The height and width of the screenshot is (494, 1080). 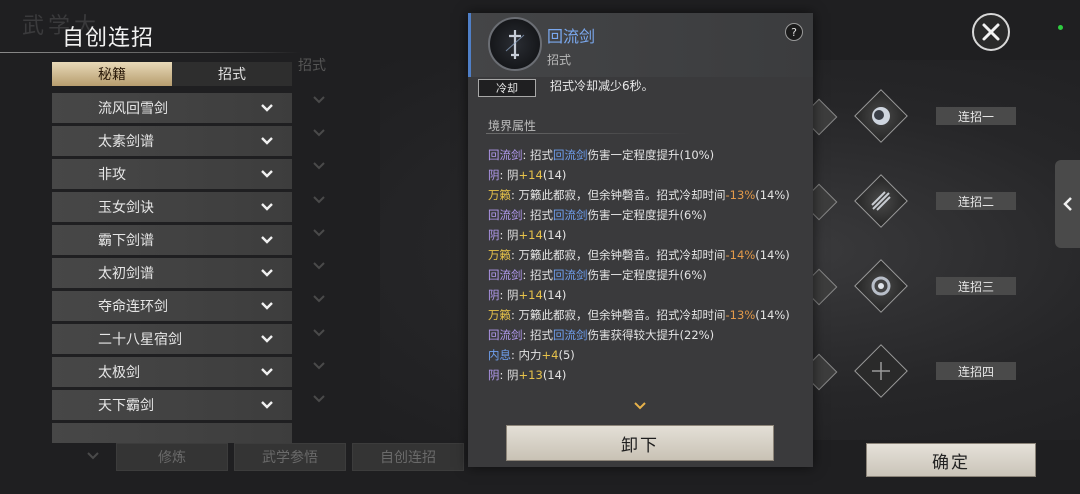 I want to click on list-item-label: 玉女剑诀, so click(x=126, y=208).